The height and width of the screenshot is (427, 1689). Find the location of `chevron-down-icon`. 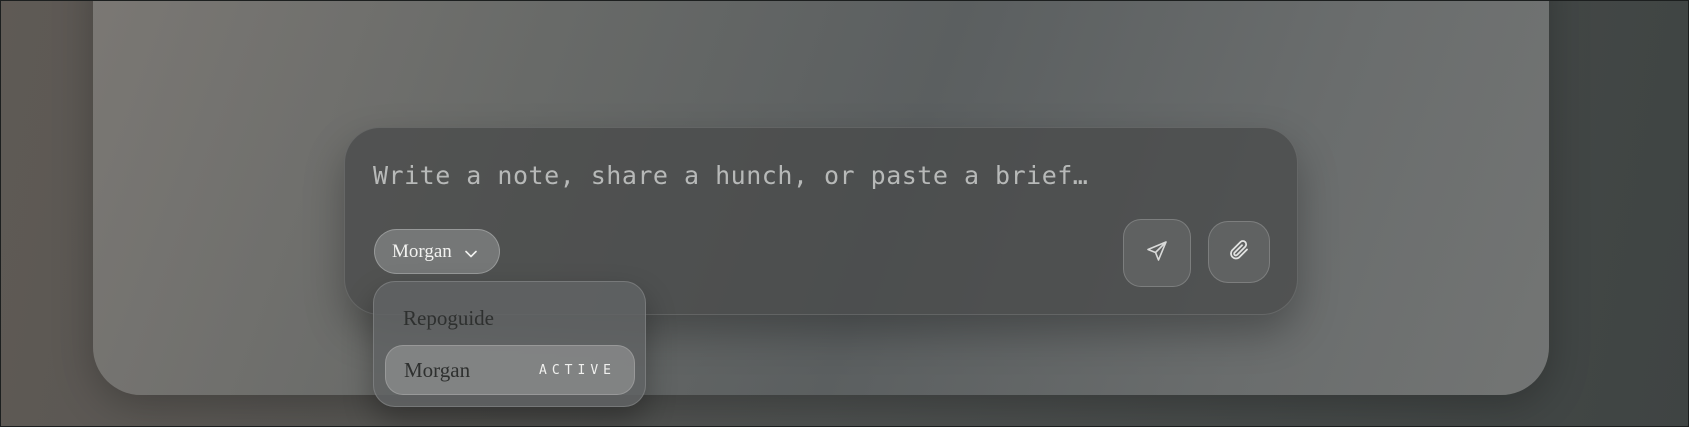

chevron-down-icon is located at coordinates (471, 252).